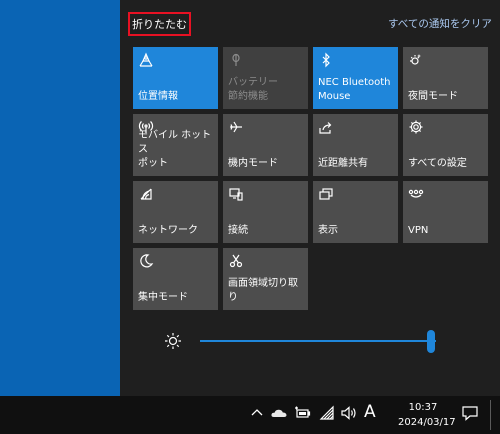 Image resolution: width=500 pixels, height=434 pixels. I want to click on connect-icon, so click(236, 194).